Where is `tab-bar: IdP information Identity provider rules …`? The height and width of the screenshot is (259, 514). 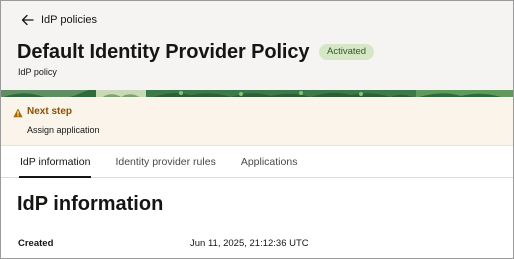 tab-bar: IdP information Identity provider rules … is located at coordinates (257, 162).